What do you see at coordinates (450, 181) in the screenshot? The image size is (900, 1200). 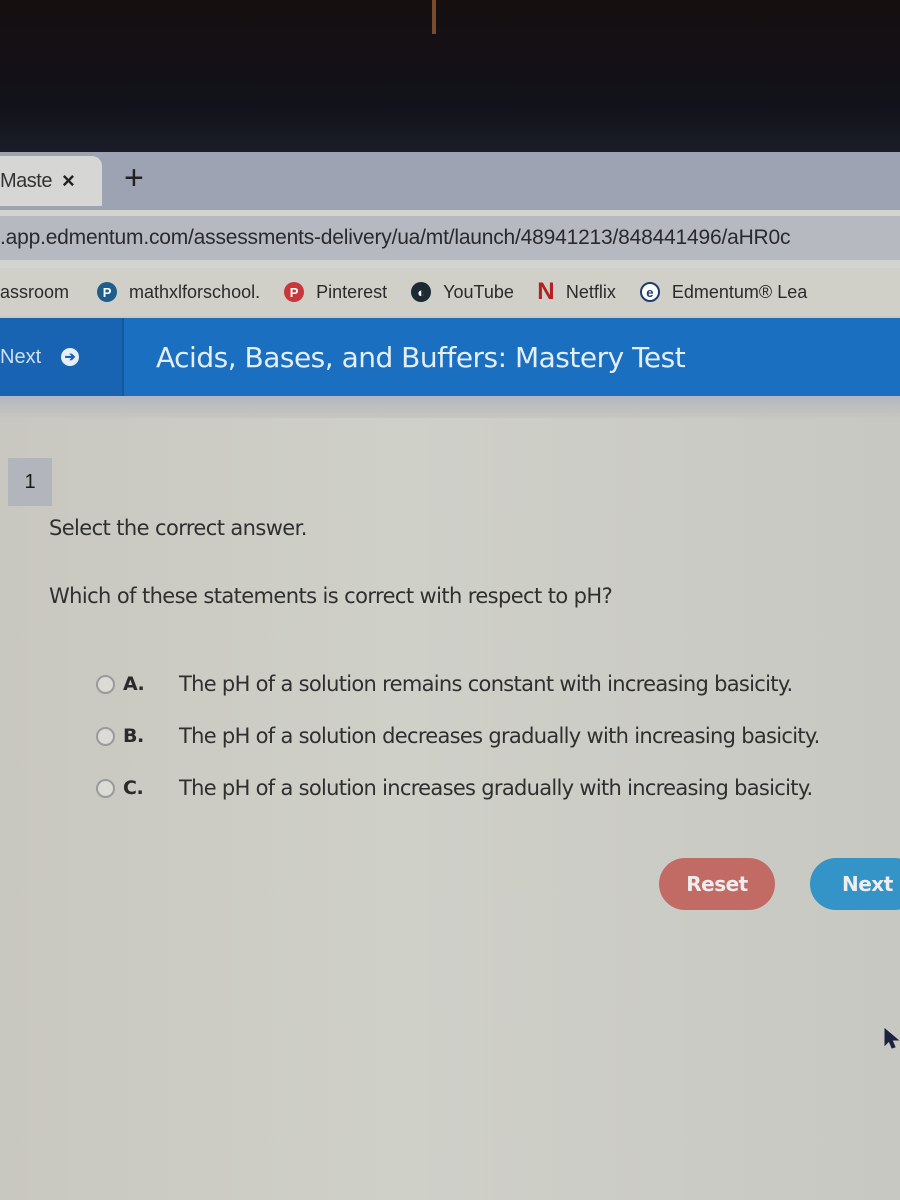 I see `browser-tab-strip: Maste × +` at bounding box center [450, 181].